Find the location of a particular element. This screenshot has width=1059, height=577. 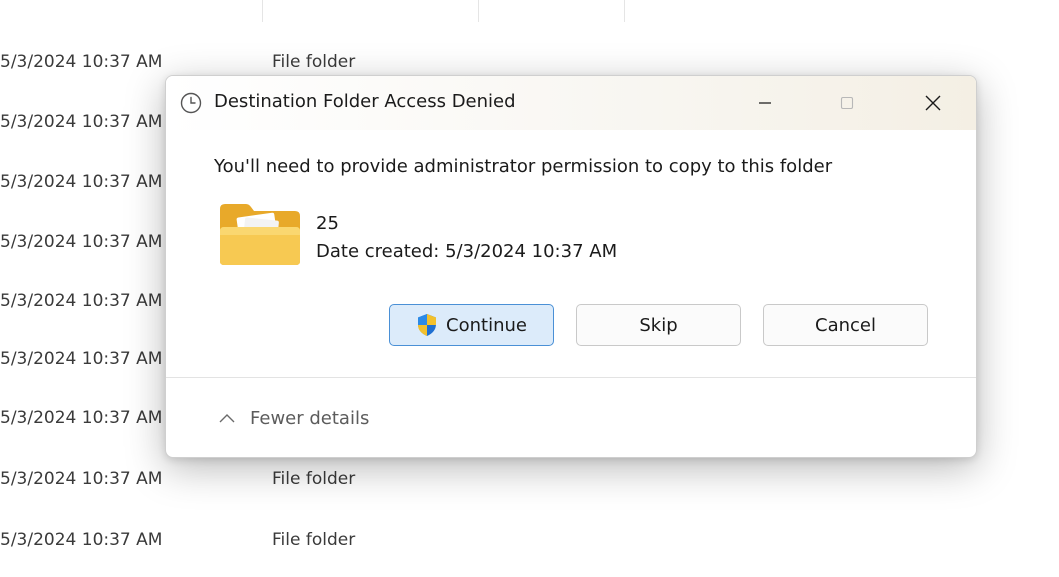

fewer-details-toggle: Fewer details is located at coordinates (293, 418).